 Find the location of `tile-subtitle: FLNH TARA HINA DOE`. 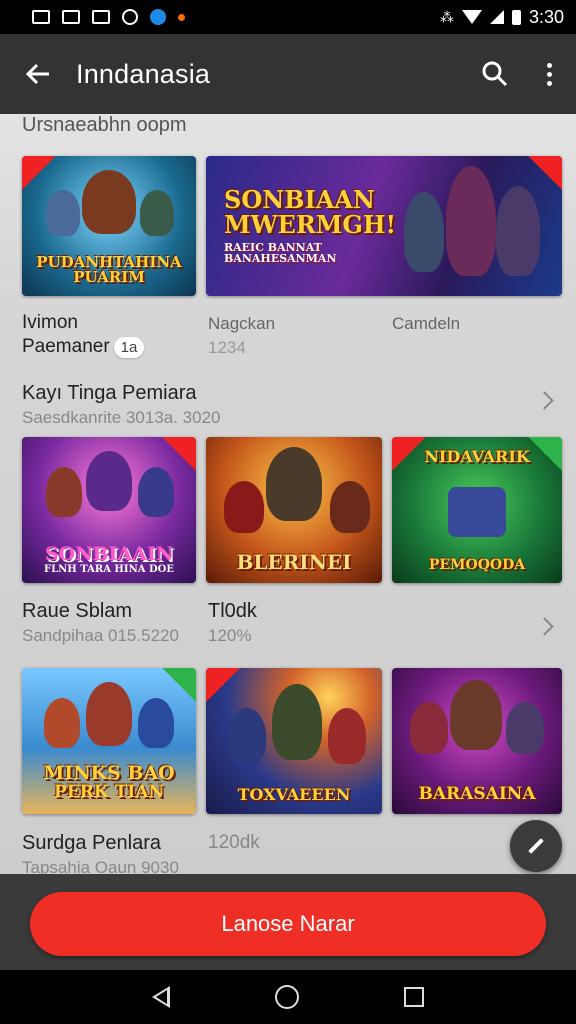

tile-subtitle: FLNH TARA HINA DOE is located at coordinates (109, 569).